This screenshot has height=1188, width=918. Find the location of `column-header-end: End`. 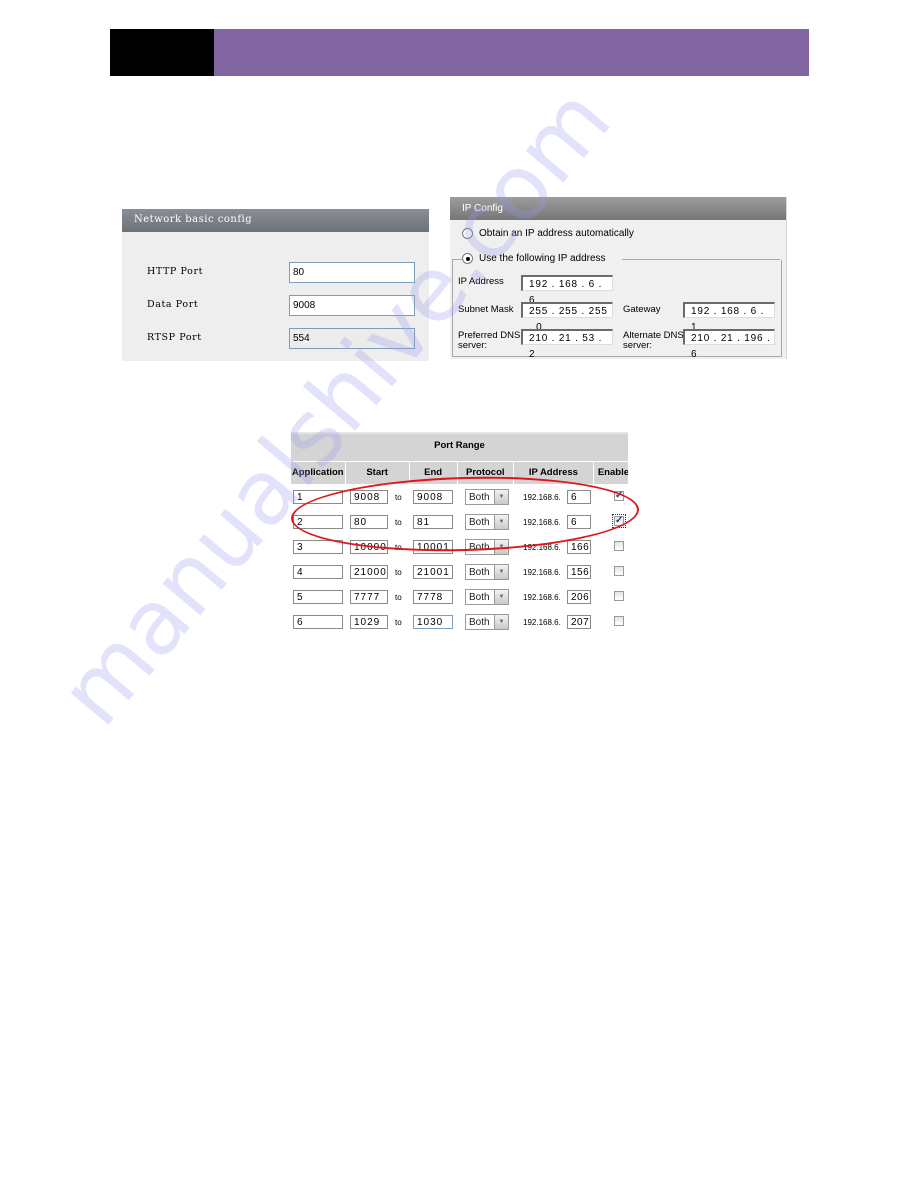

column-header-end: End is located at coordinates (434, 473).